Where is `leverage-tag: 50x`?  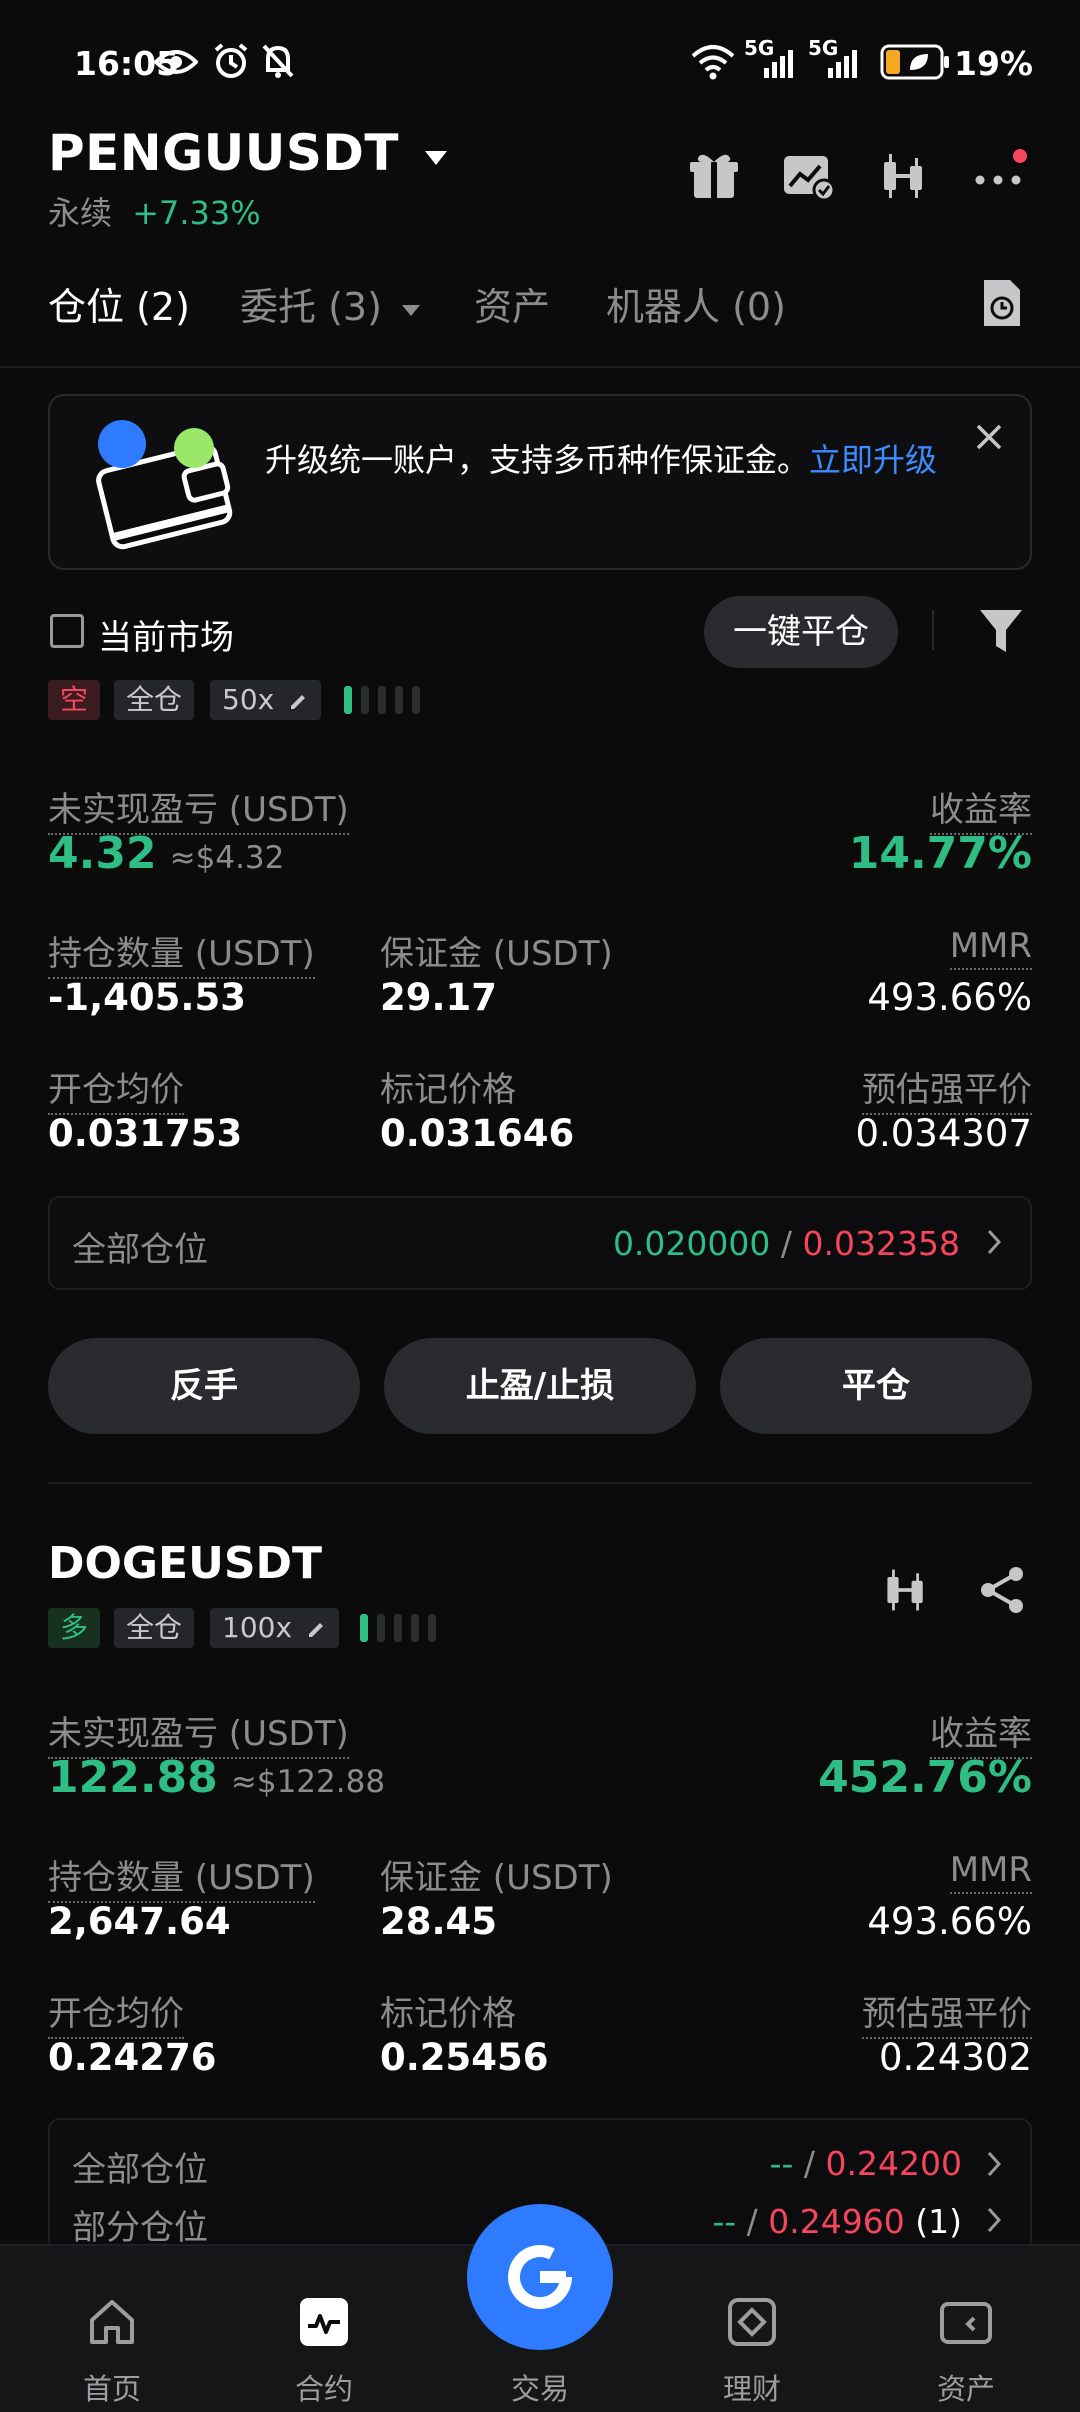
leverage-tag: 50x is located at coordinates (266, 700).